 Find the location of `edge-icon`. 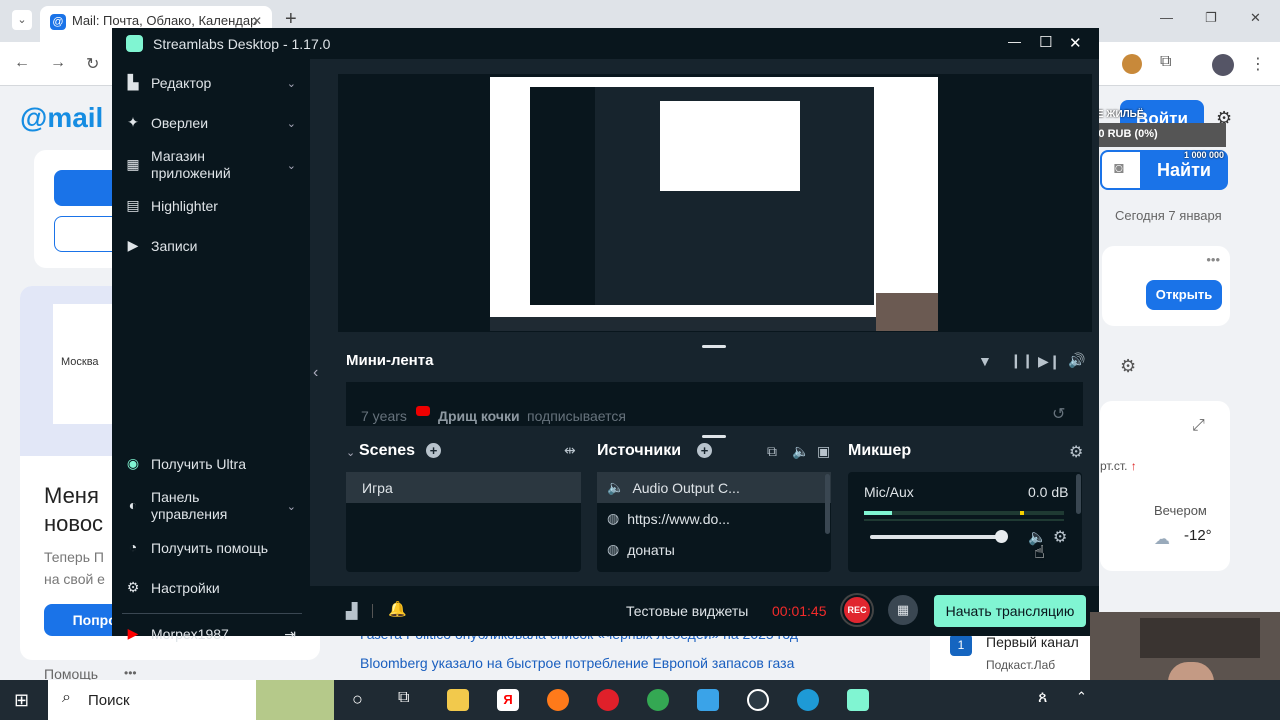

edge-icon is located at coordinates (808, 700).